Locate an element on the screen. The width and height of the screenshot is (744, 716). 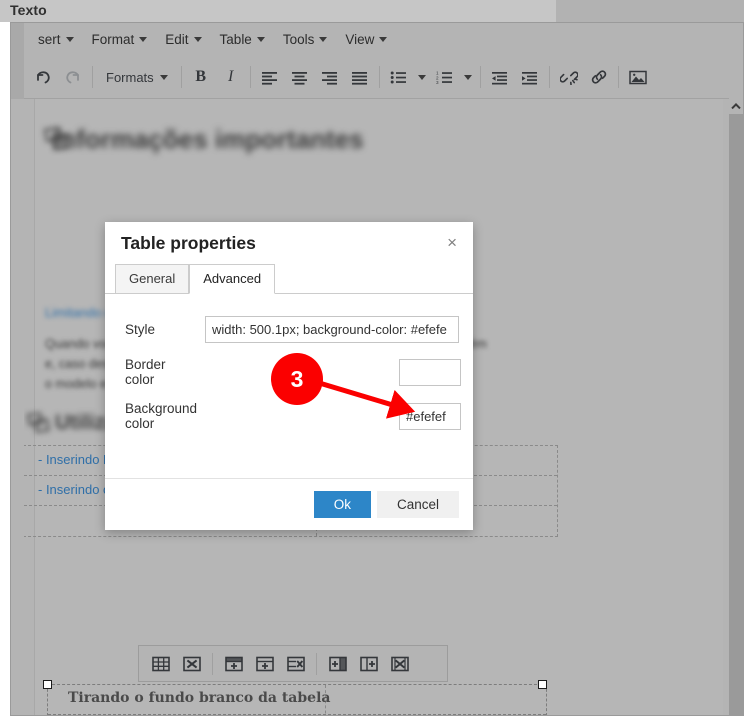
insert-row-before-icon is located at coordinates (233, 663).